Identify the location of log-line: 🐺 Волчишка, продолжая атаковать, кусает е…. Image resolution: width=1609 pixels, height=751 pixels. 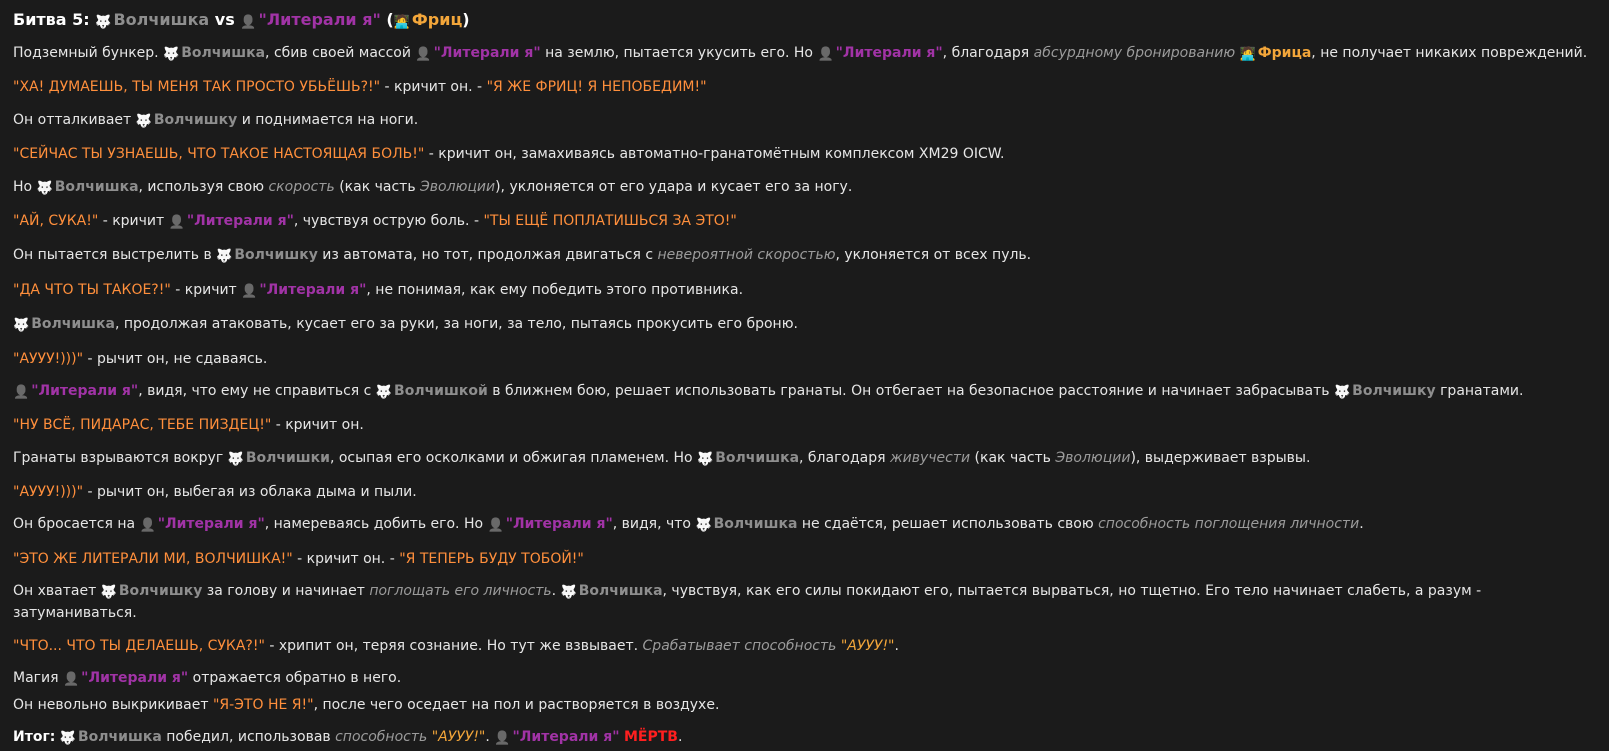
(805, 325).